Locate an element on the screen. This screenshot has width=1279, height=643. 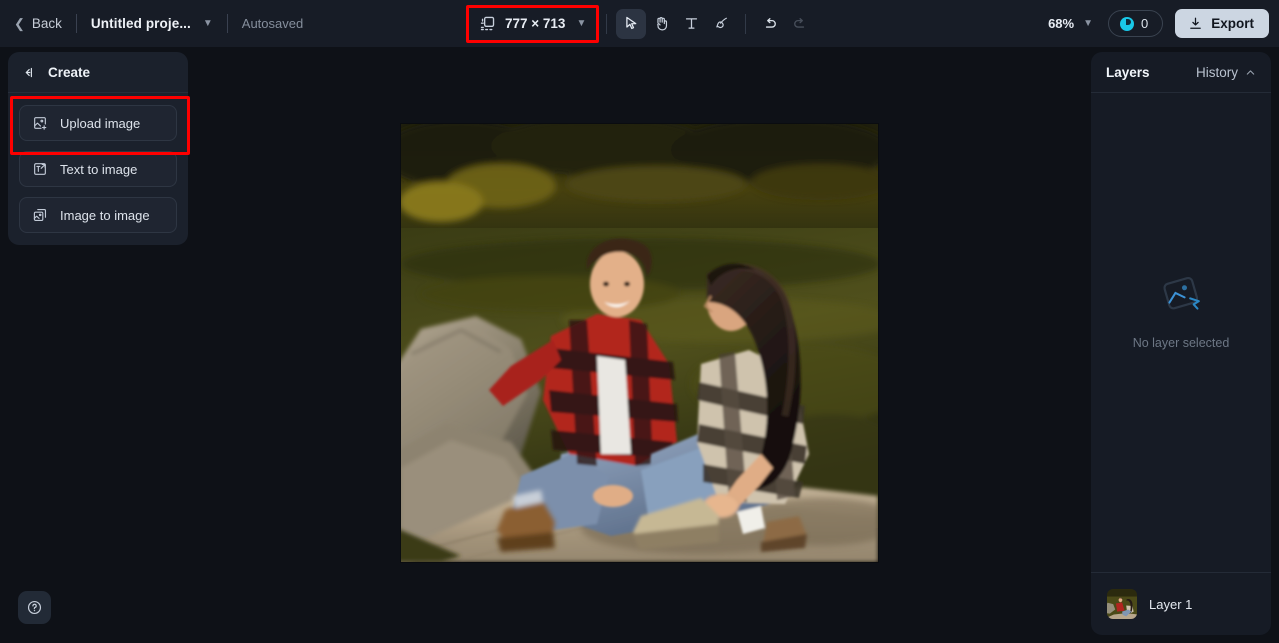
zoom-level-selector: 68% ▼ is located at coordinates (1070, 23).